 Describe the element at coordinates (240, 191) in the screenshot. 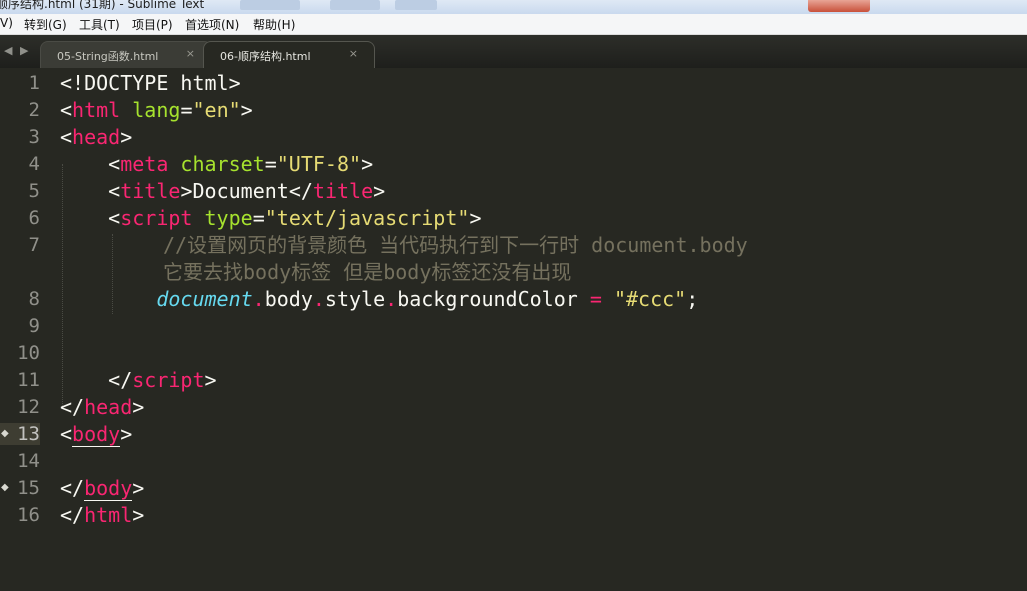

I see `code-text: Document` at that location.